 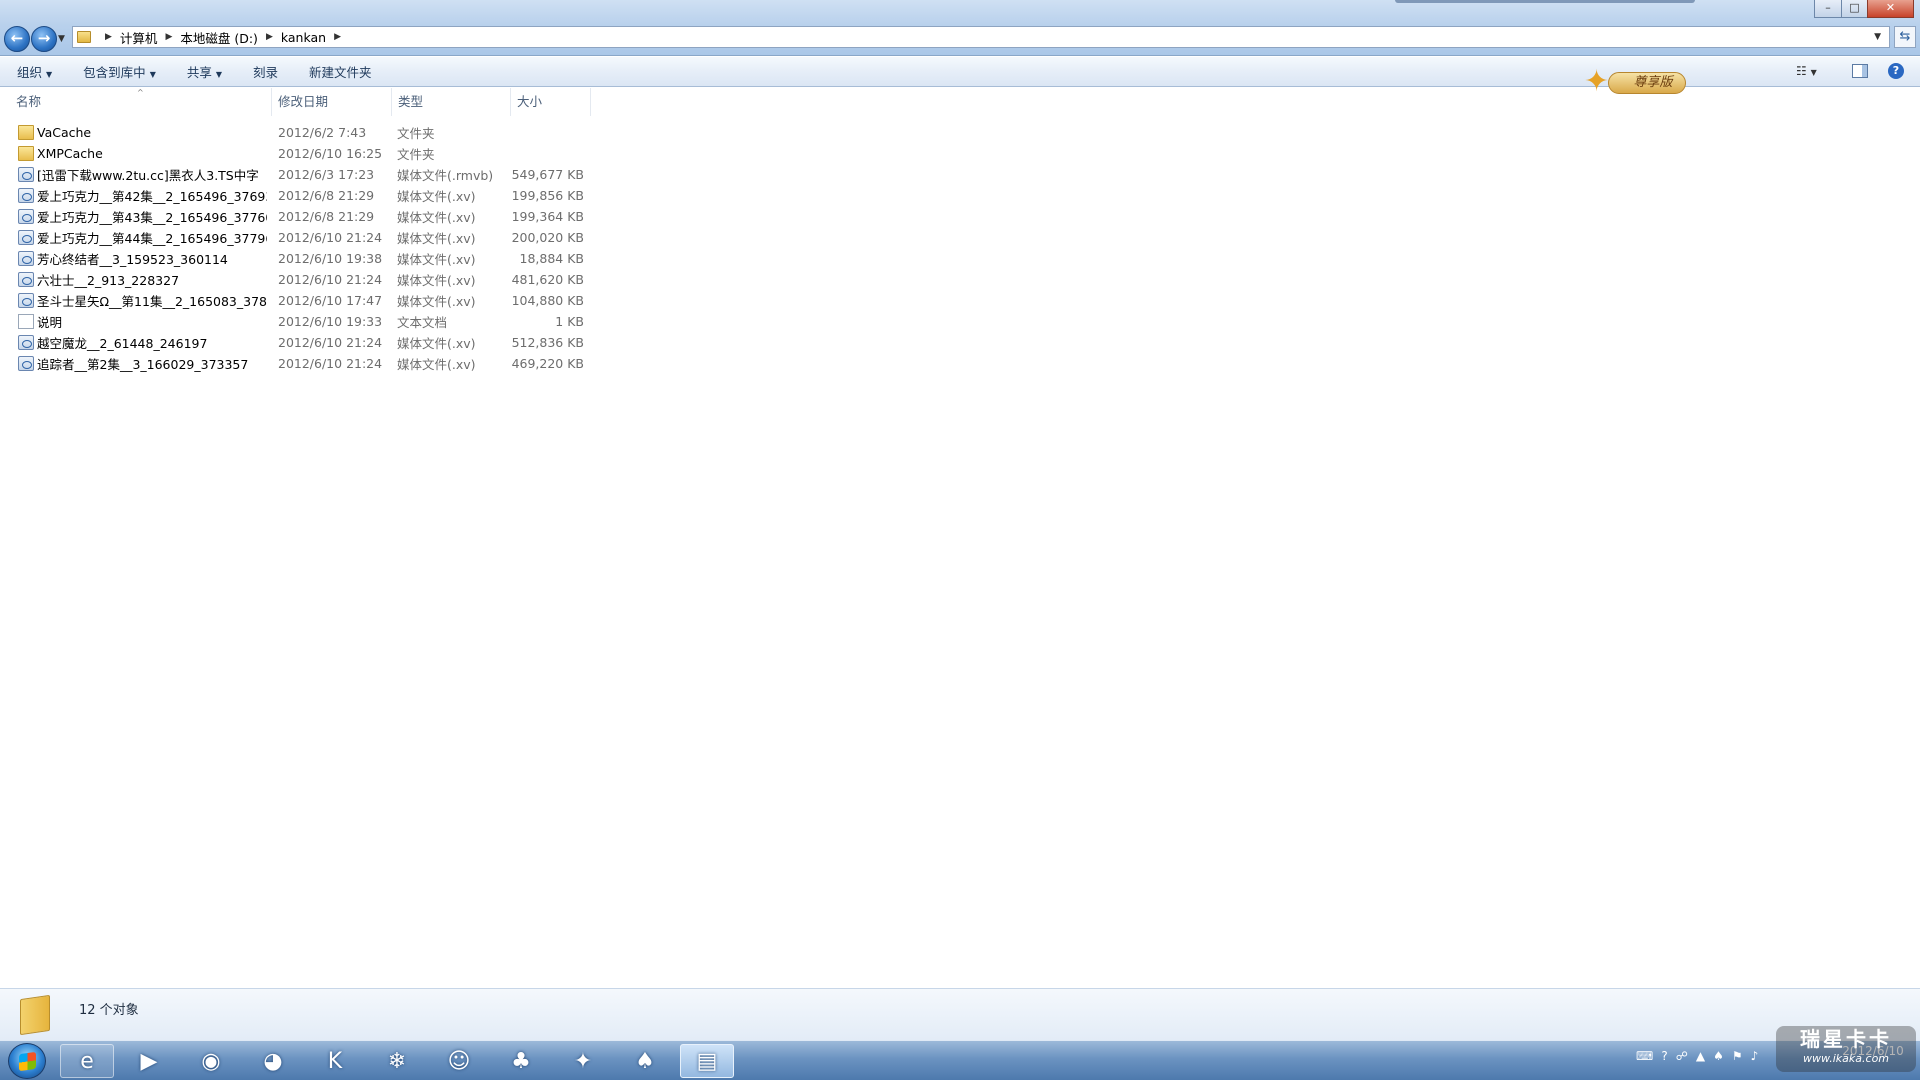 I want to click on taskbar-app-qq-penguin: ♠, so click(x=645, y=1061).